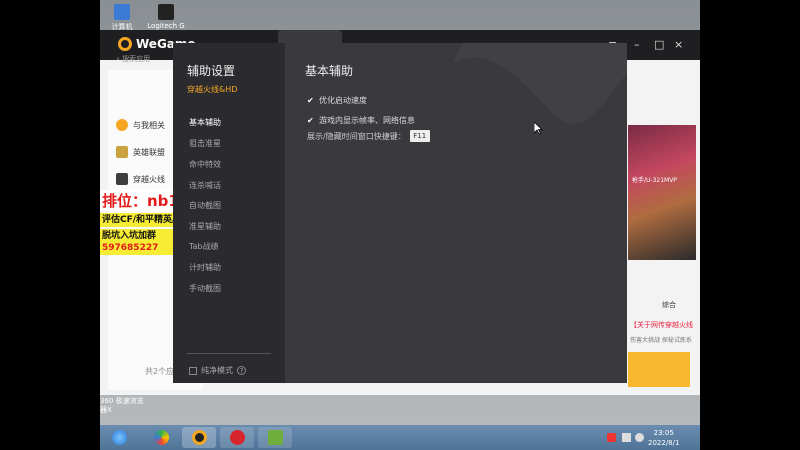 The image size is (800, 450). Describe the element at coordinates (229, 164) in the screenshot. I see `menu-item-hit-effect: 命中特效` at that location.